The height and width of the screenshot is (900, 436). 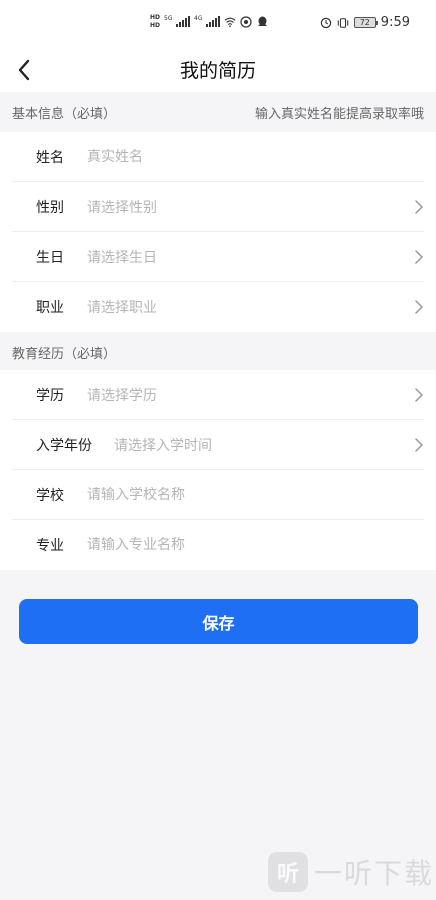 What do you see at coordinates (64, 114) in the screenshot?
I see `basic-info-title: 基本信息（必填）` at bounding box center [64, 114].